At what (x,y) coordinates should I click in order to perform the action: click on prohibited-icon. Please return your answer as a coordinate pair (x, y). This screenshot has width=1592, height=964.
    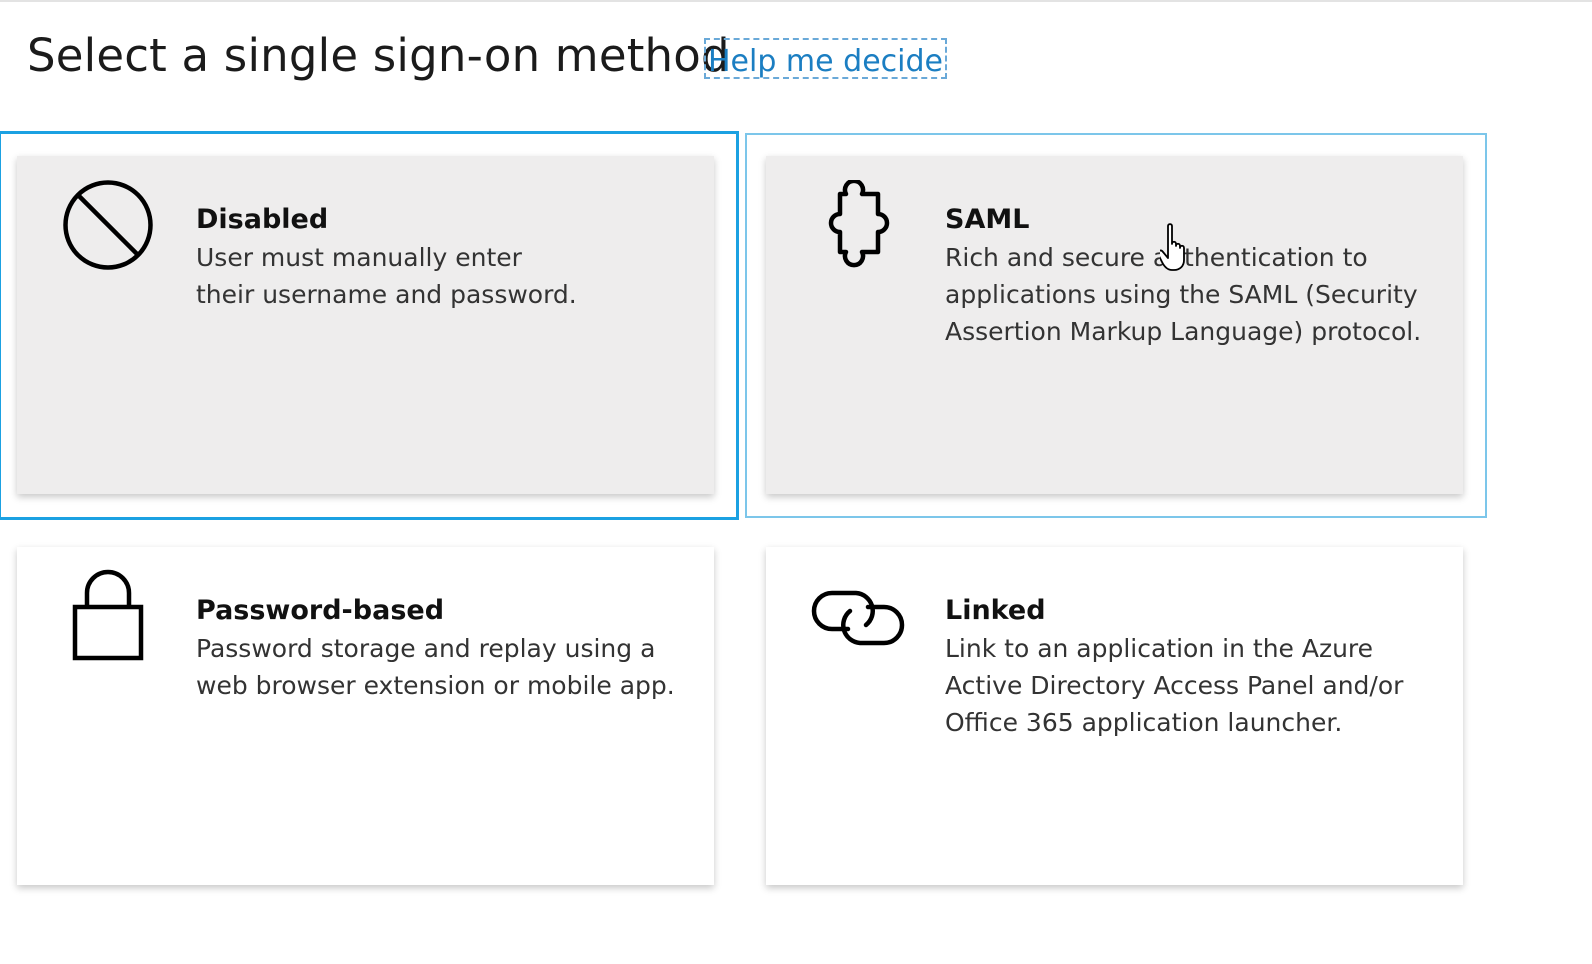
    Looking at the image, I should click on (108, 227).